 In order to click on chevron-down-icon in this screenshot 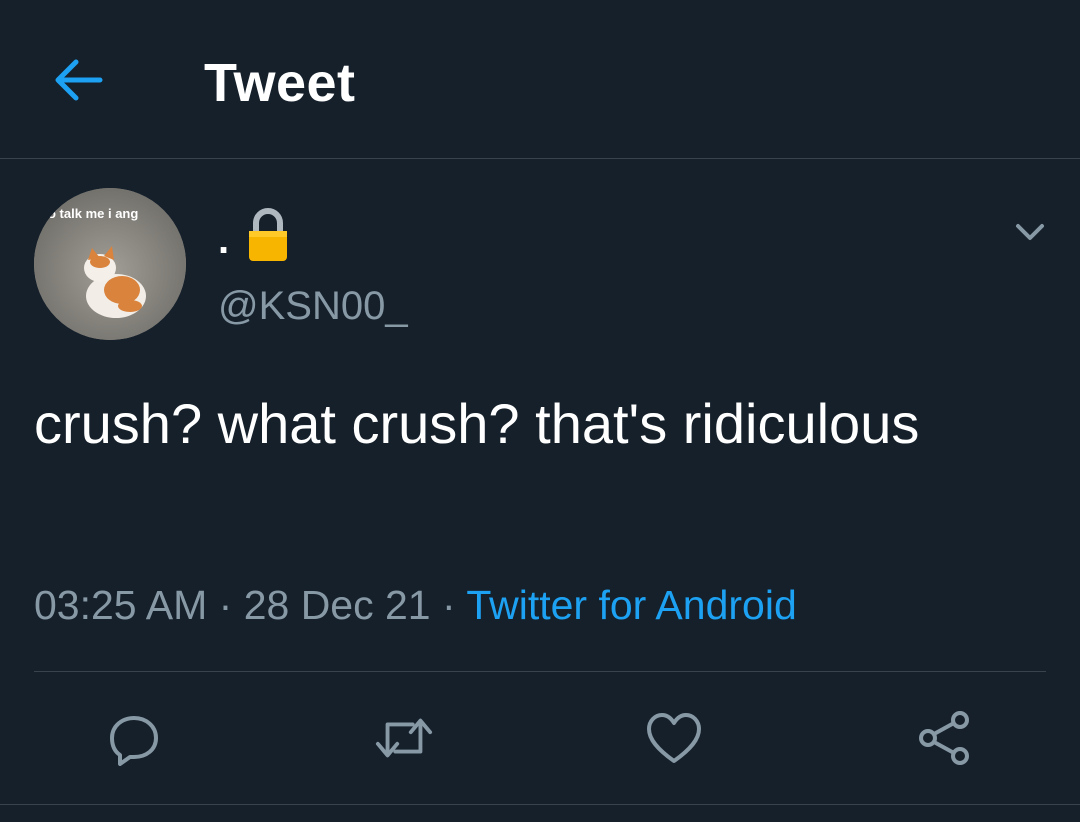, I will do `click(1030, 232)`.